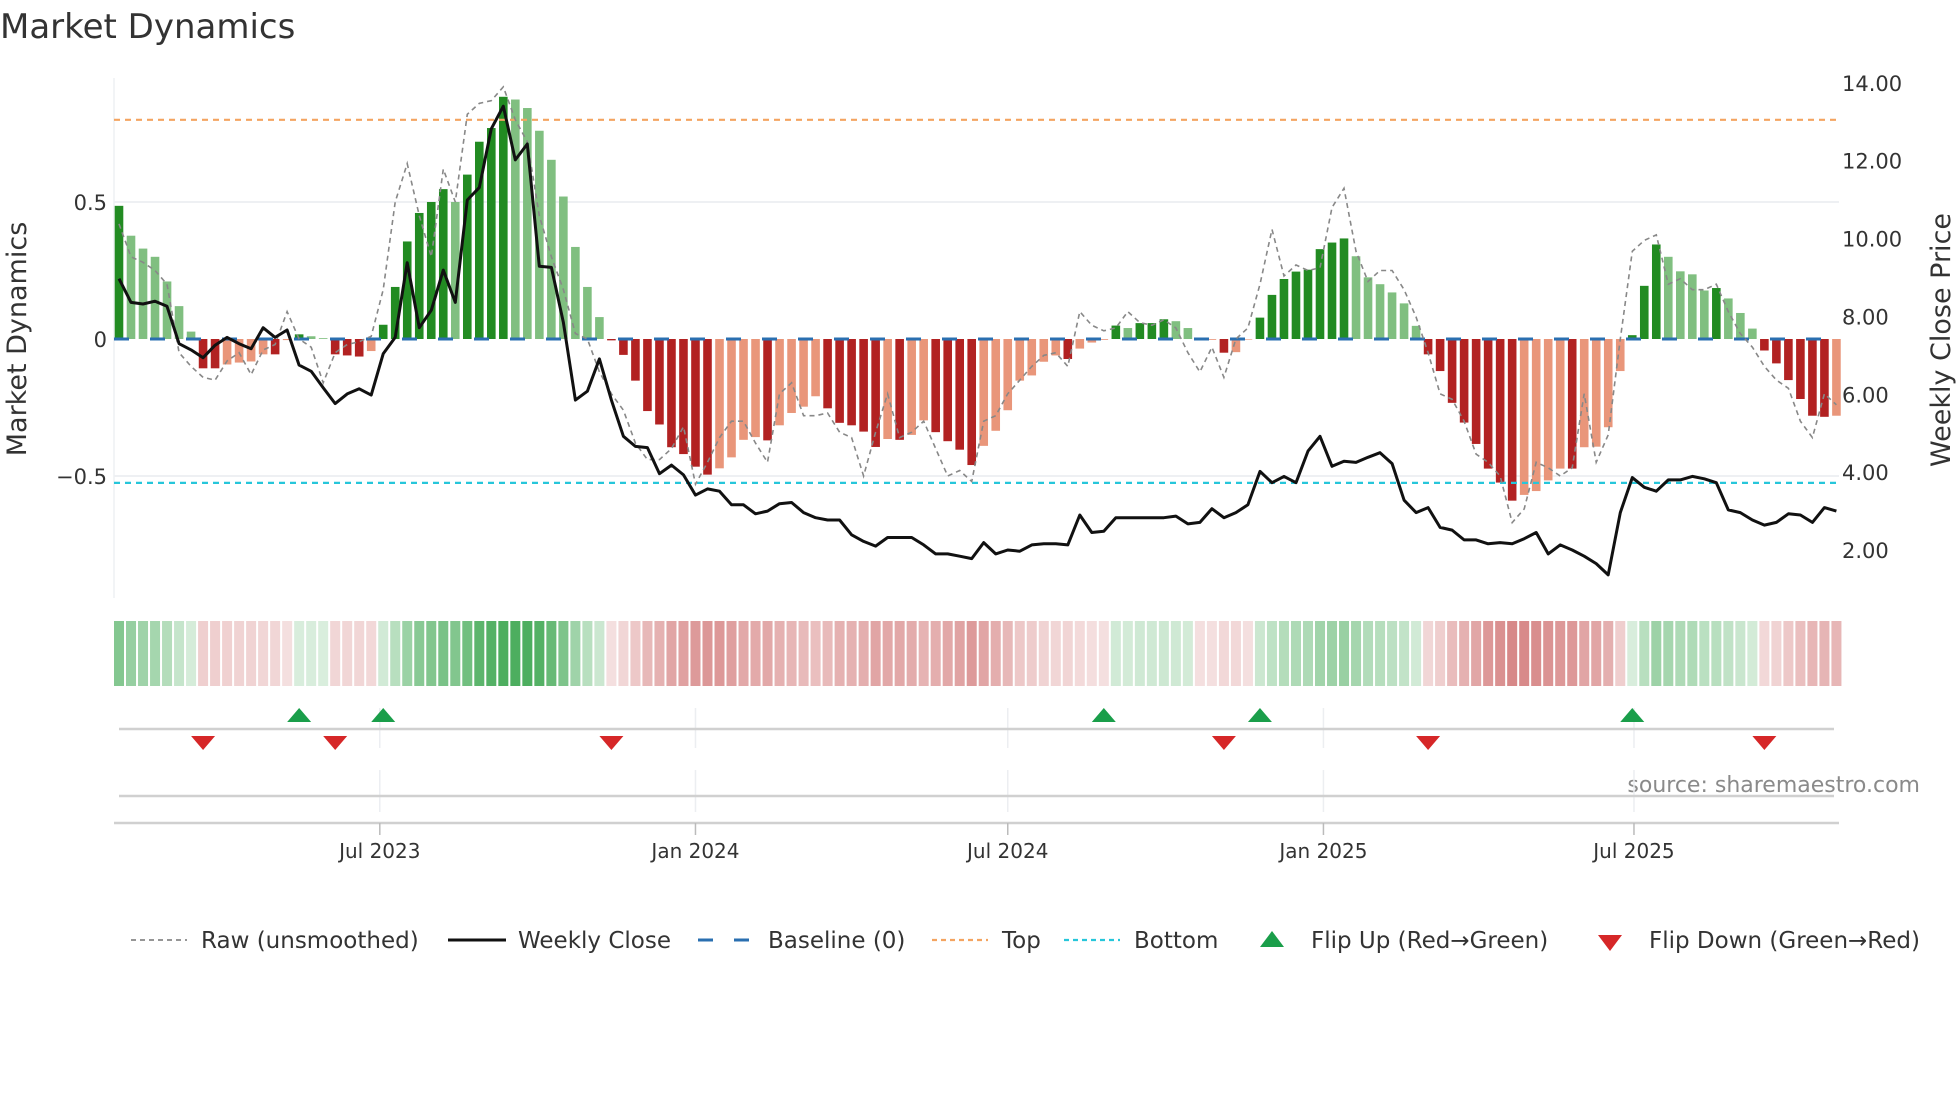  I want to click on legend-label-bottom: Bottom, so click(1176, 941).